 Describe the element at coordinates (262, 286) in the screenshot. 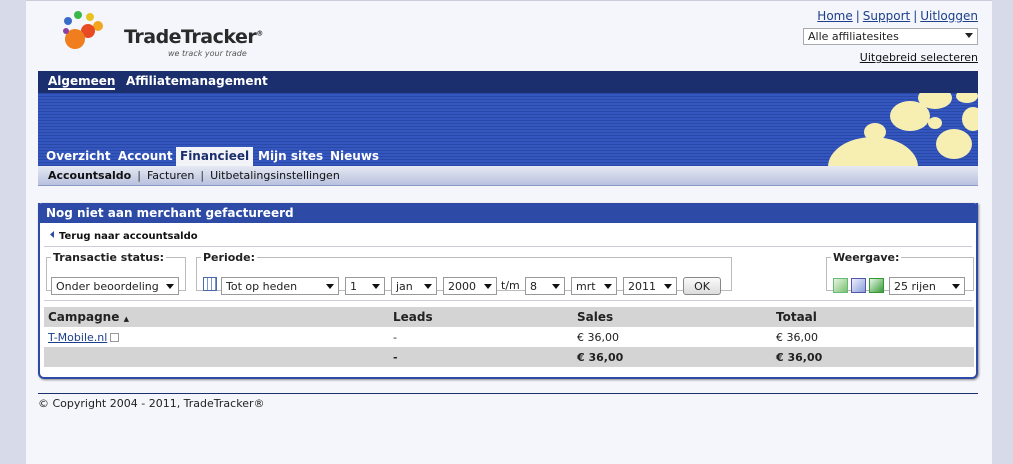

I see `periode-range-value: Tot op heden` at that location.